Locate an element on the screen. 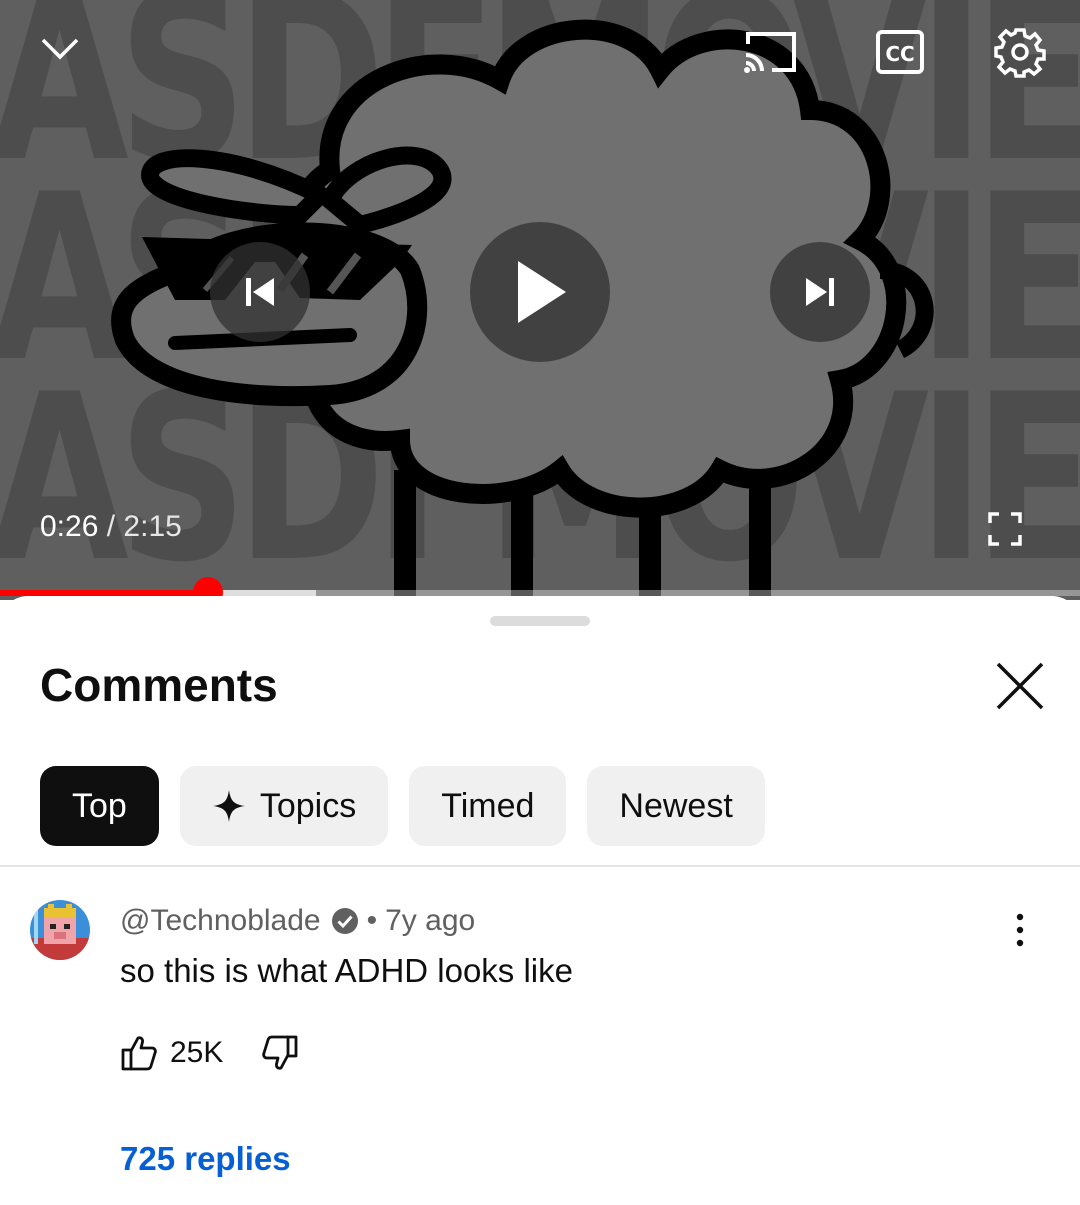 This screenshot has height=1205, width=1080. chevron-down-icon is located at coordinates (60, 49).